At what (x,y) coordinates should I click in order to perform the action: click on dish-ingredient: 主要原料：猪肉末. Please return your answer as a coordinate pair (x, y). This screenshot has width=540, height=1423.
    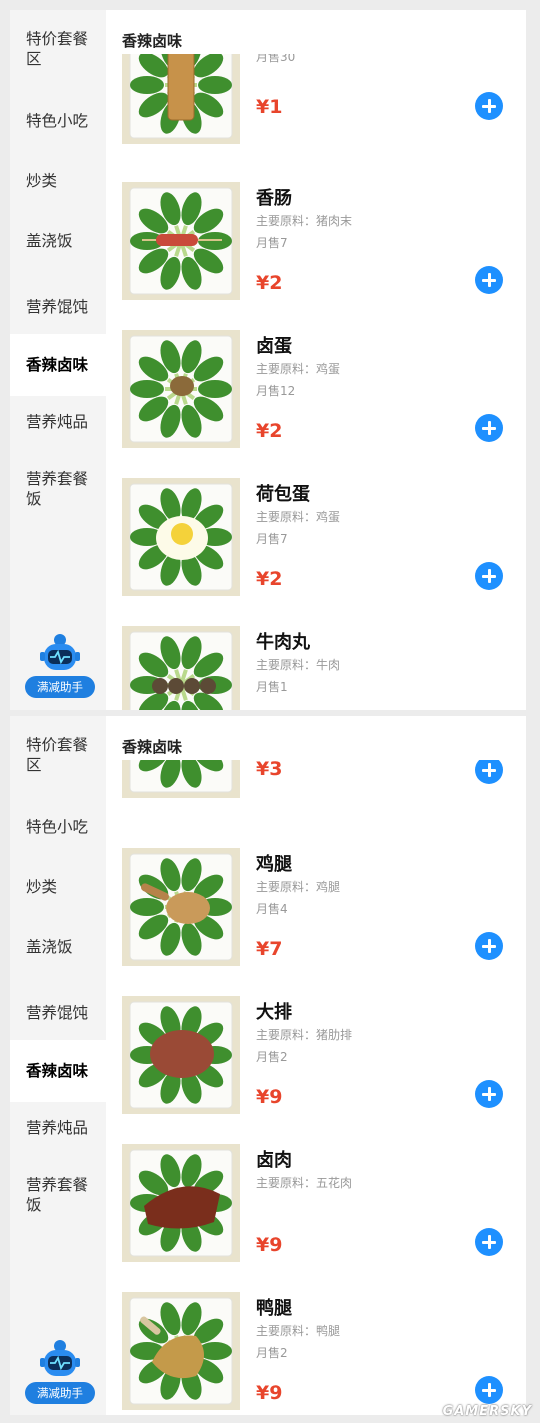
    Looking at the image, I should click on (304, 221).